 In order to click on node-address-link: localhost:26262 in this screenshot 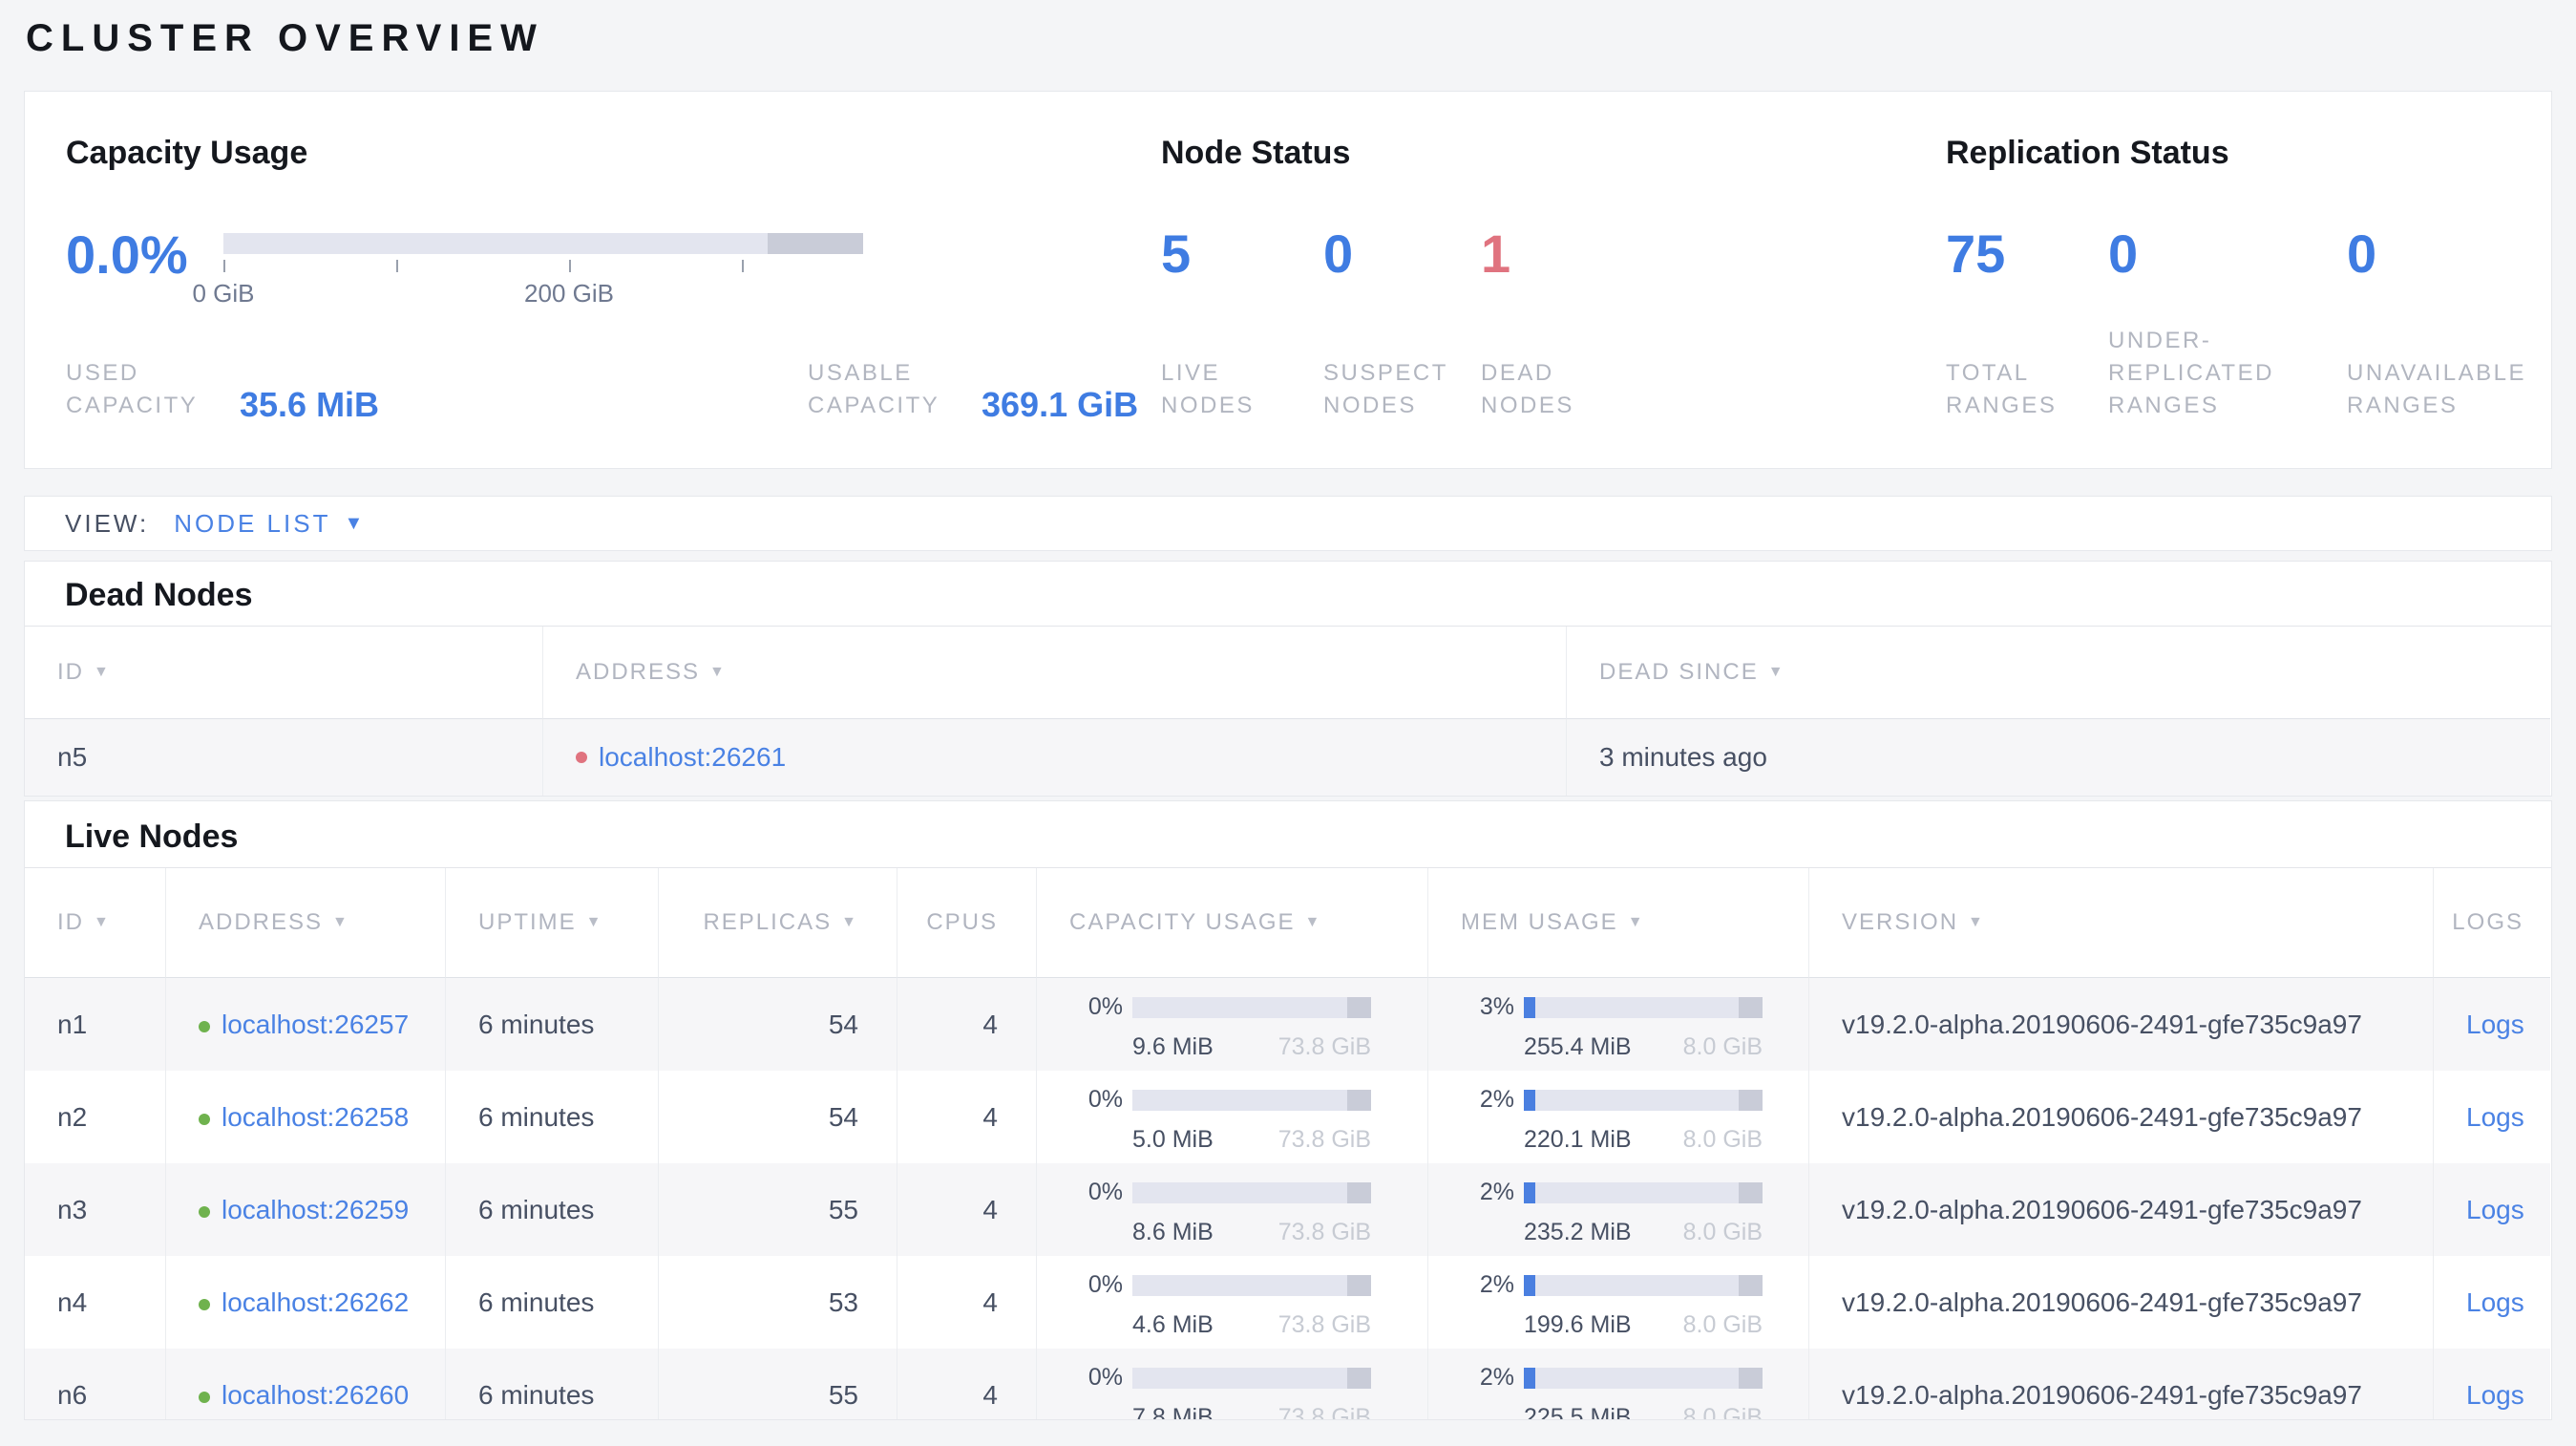, I will do `click(315, 1302)`.